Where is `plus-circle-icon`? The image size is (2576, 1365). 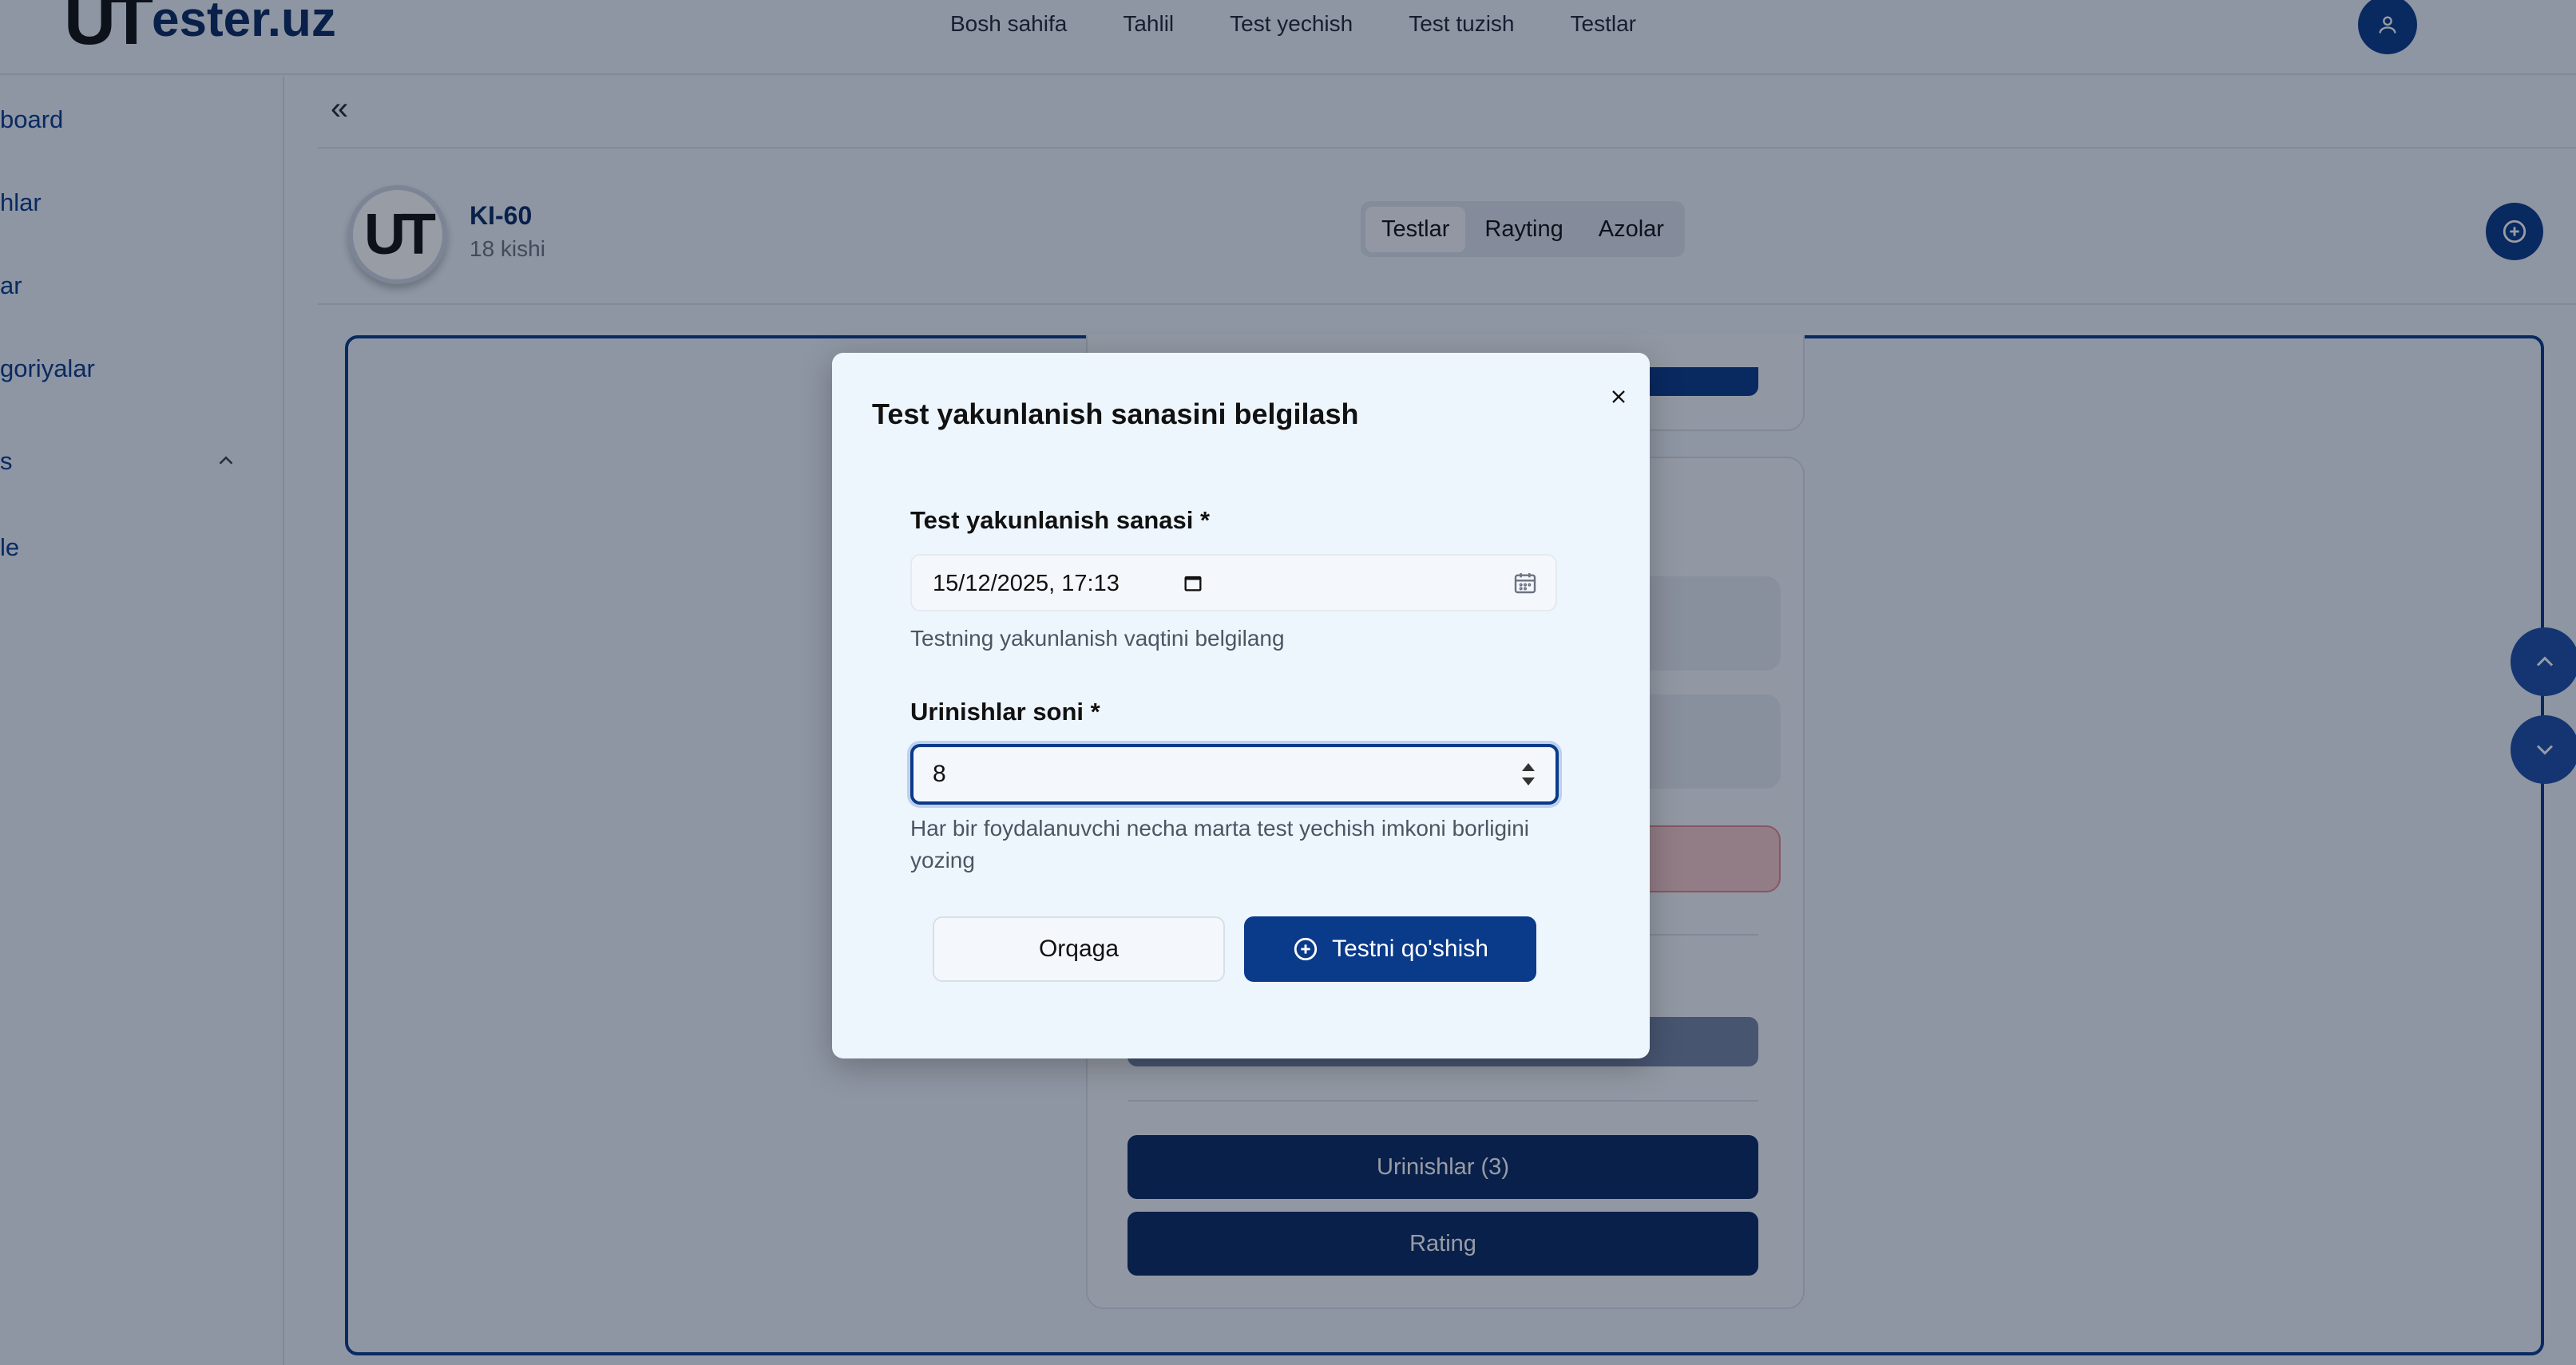
plus-circle-icon is located at coordinates (1306, 949).